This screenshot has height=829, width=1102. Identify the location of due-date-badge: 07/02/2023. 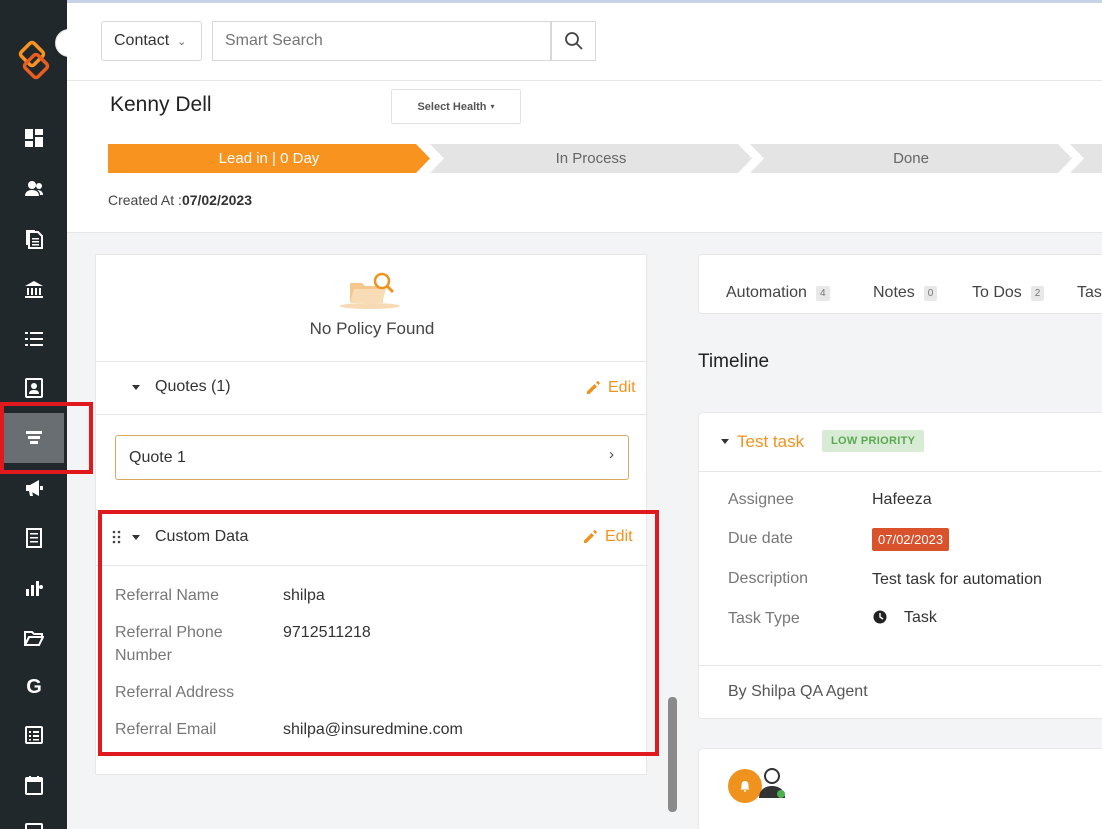
(911, 539).